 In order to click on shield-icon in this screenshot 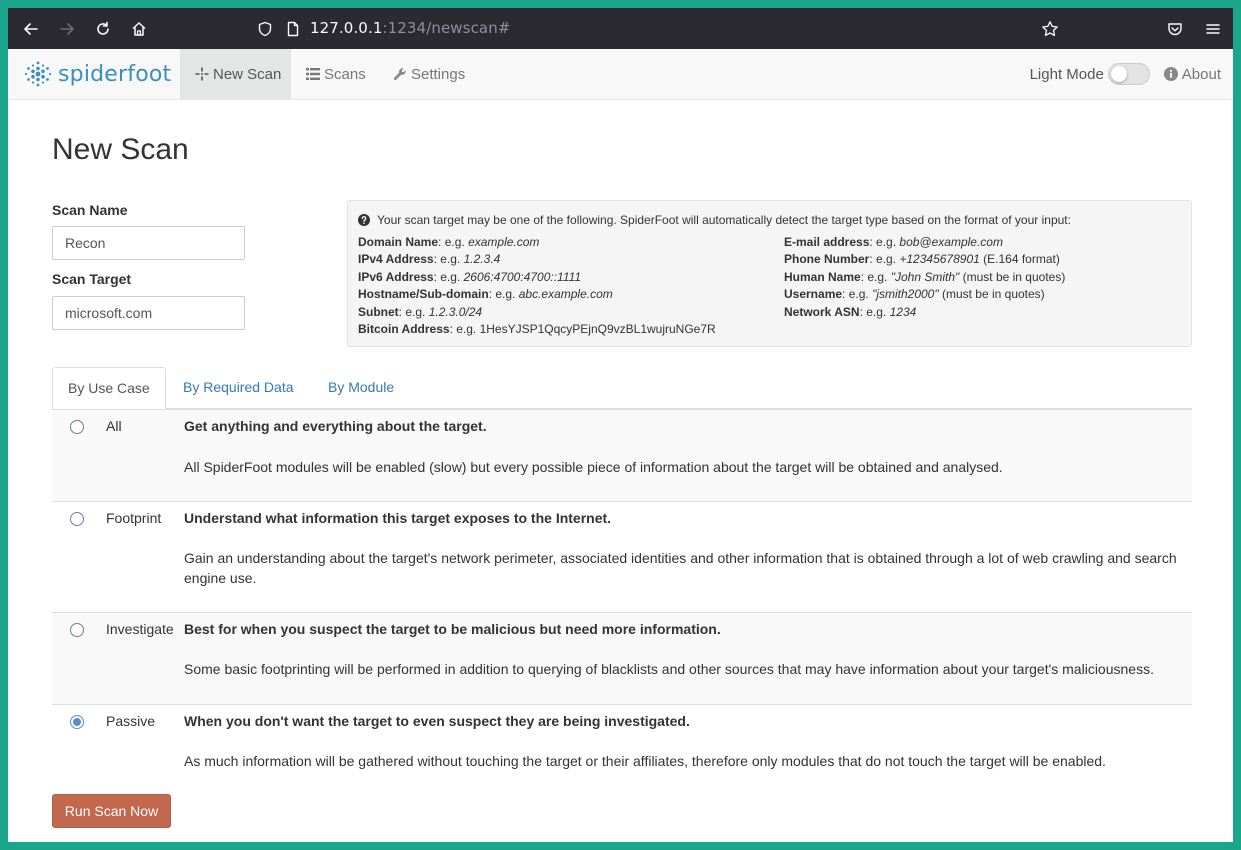, I will do `click(265, 29)`.